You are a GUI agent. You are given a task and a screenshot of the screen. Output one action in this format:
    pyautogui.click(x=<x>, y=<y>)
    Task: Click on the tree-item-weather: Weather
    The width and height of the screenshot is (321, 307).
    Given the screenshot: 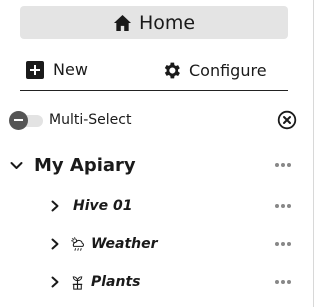 What is the action you would take?
    pyautogui.click(x=172, y=244)
    